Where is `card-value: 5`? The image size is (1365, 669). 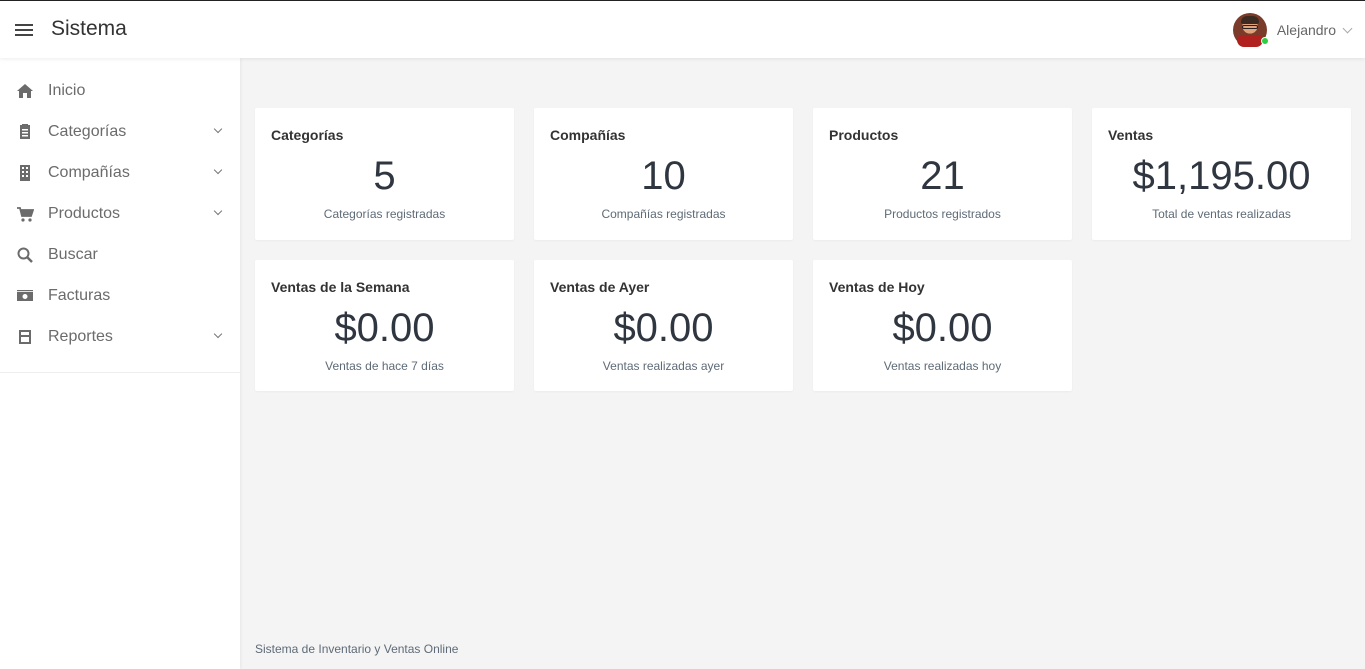 card-value: 5 is located at coordinates (384, 176).